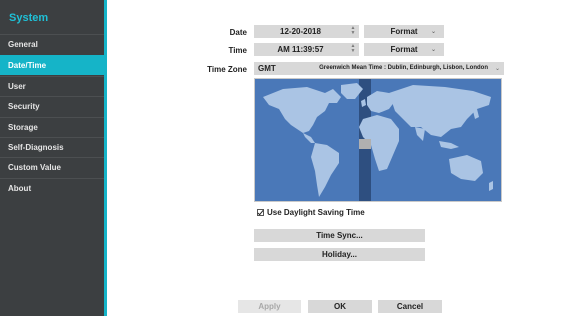 The image size is (577, 316). I want to click on sidebar-item-general: General, so click(52, 44).